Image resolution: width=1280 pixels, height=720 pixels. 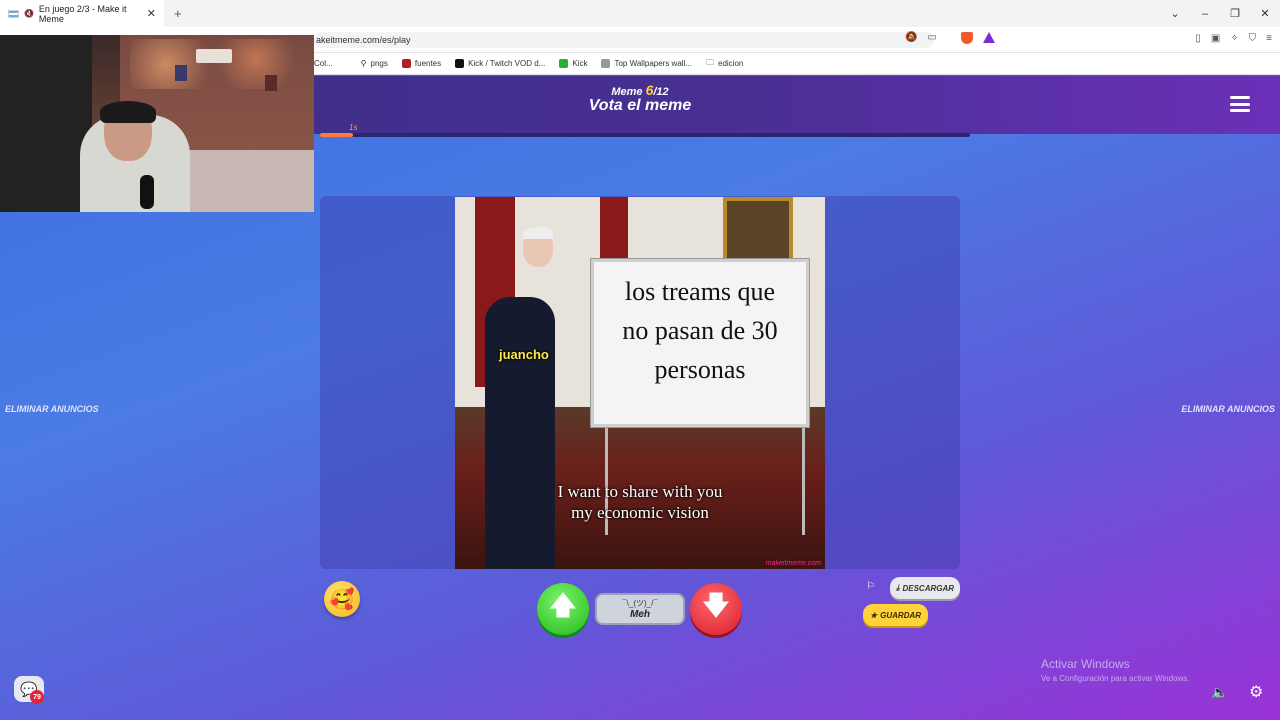 What do you see at coordinates (151, 13) in the screenshot?
I see `tab-close-button: ✕` at bounding box center [151, 13].